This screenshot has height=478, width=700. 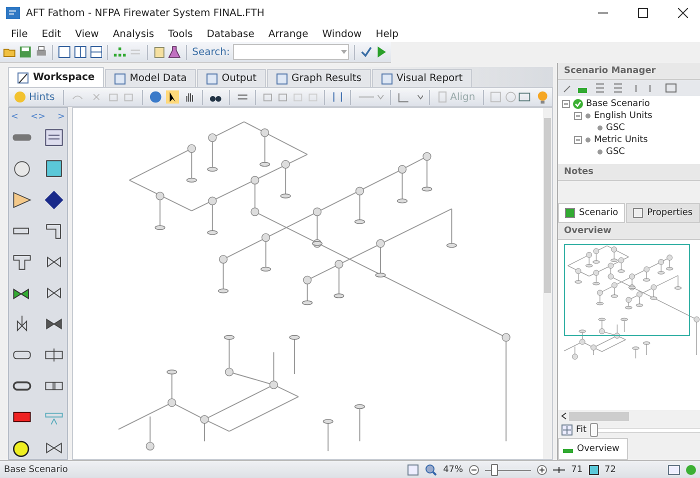 I want to click on zoom-icon, so click(x=431, y=470).